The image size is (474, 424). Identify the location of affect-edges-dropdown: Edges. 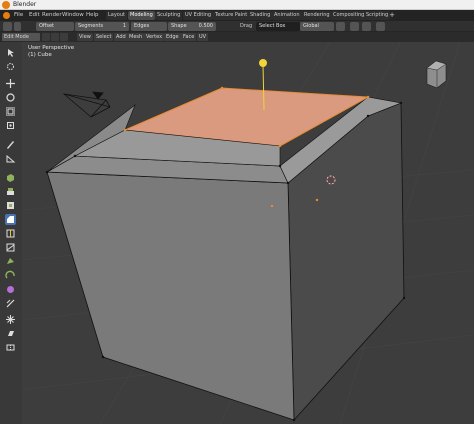
(149, 26).